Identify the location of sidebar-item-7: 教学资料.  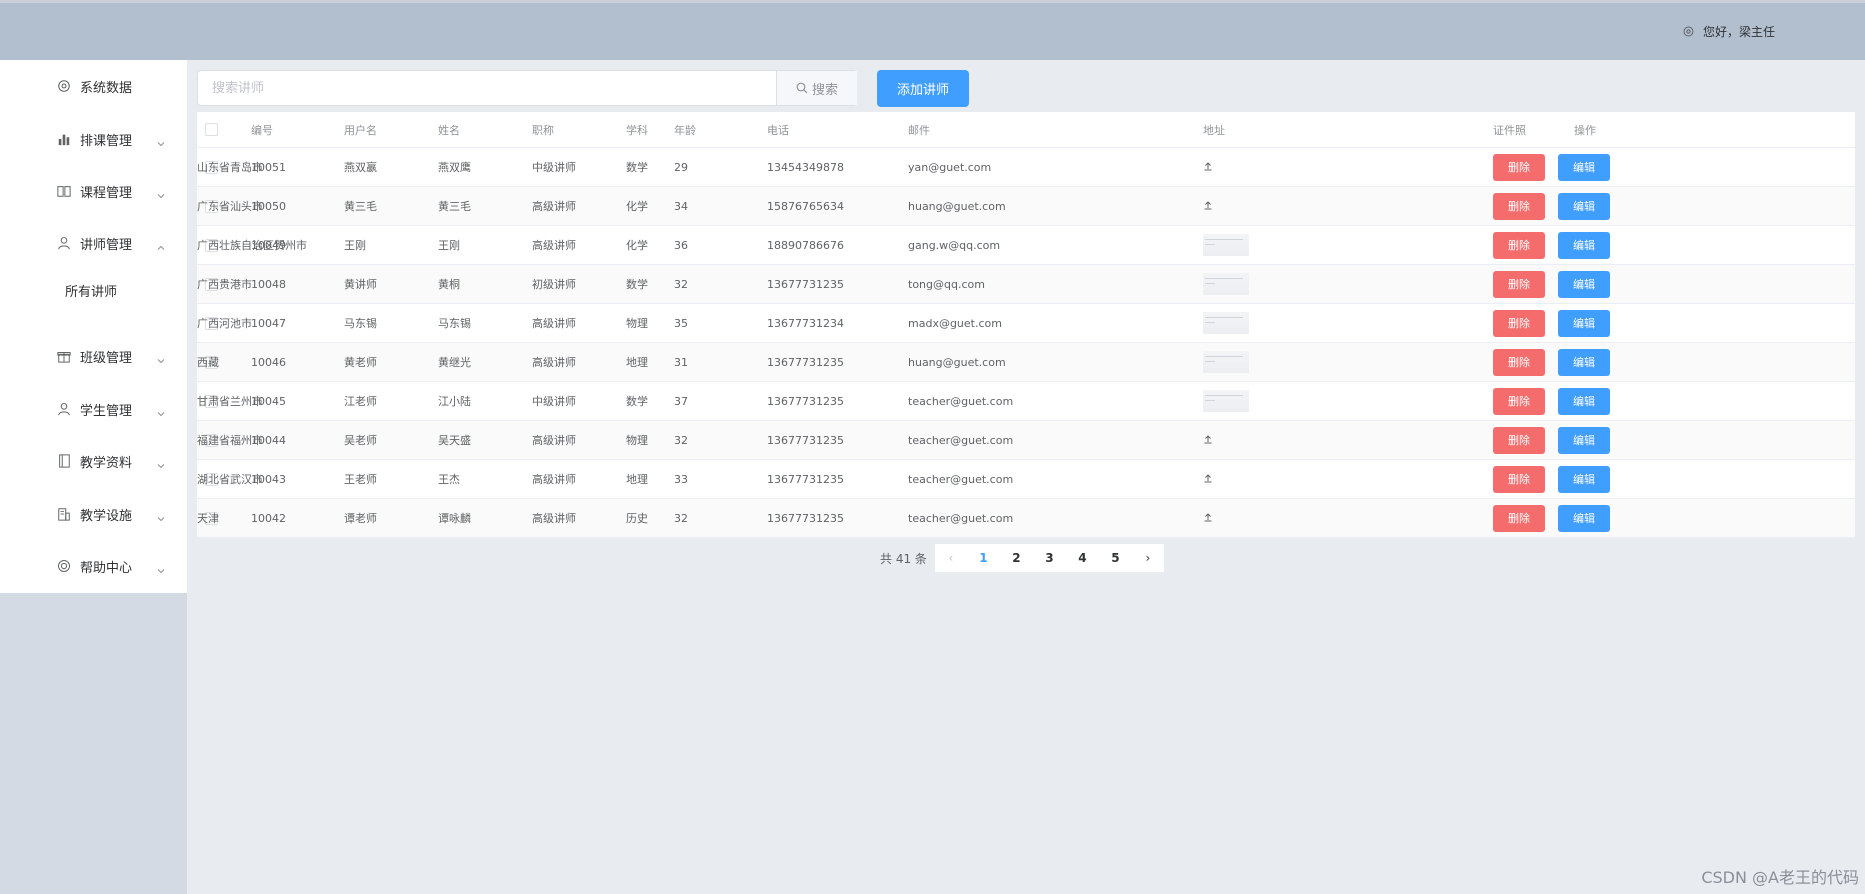
(93, 461).